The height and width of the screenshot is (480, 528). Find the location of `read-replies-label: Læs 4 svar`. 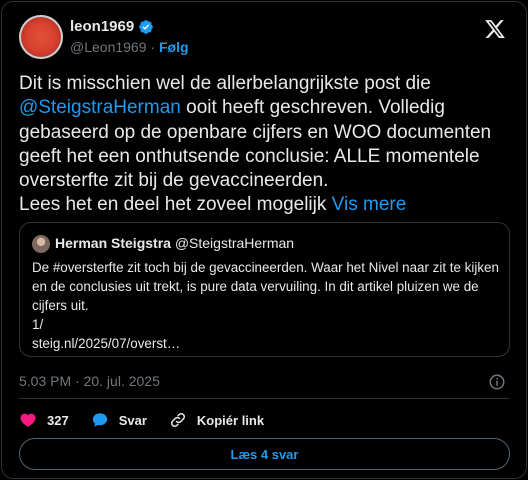

read-replies-label: Læs 4 svar is located at coordinates (264, 454).